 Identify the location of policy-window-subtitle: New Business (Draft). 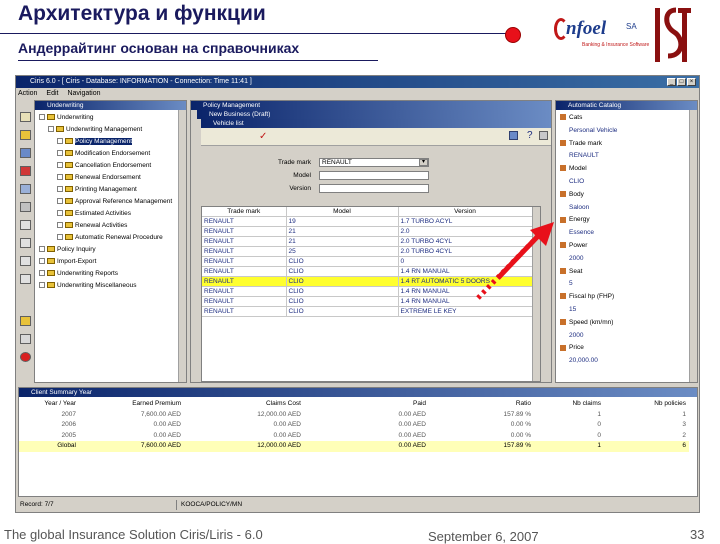
(374, 114).